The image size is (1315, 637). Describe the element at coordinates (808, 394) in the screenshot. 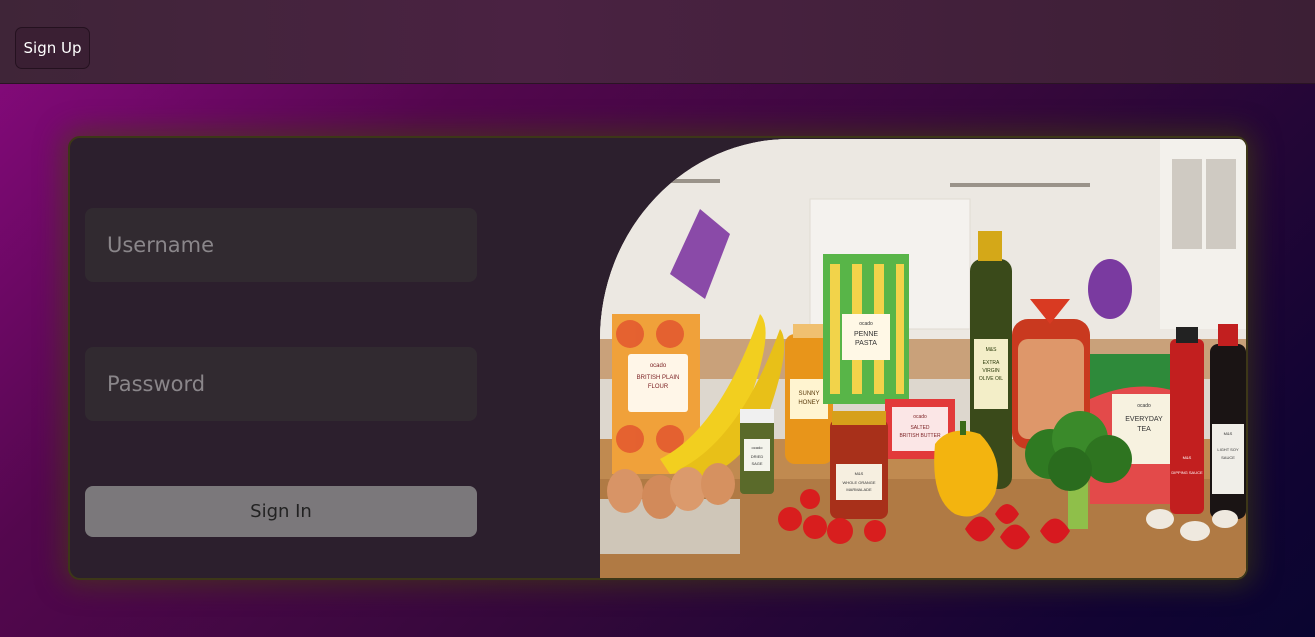

I see `honey-label-line1: SUNNY` at that location.